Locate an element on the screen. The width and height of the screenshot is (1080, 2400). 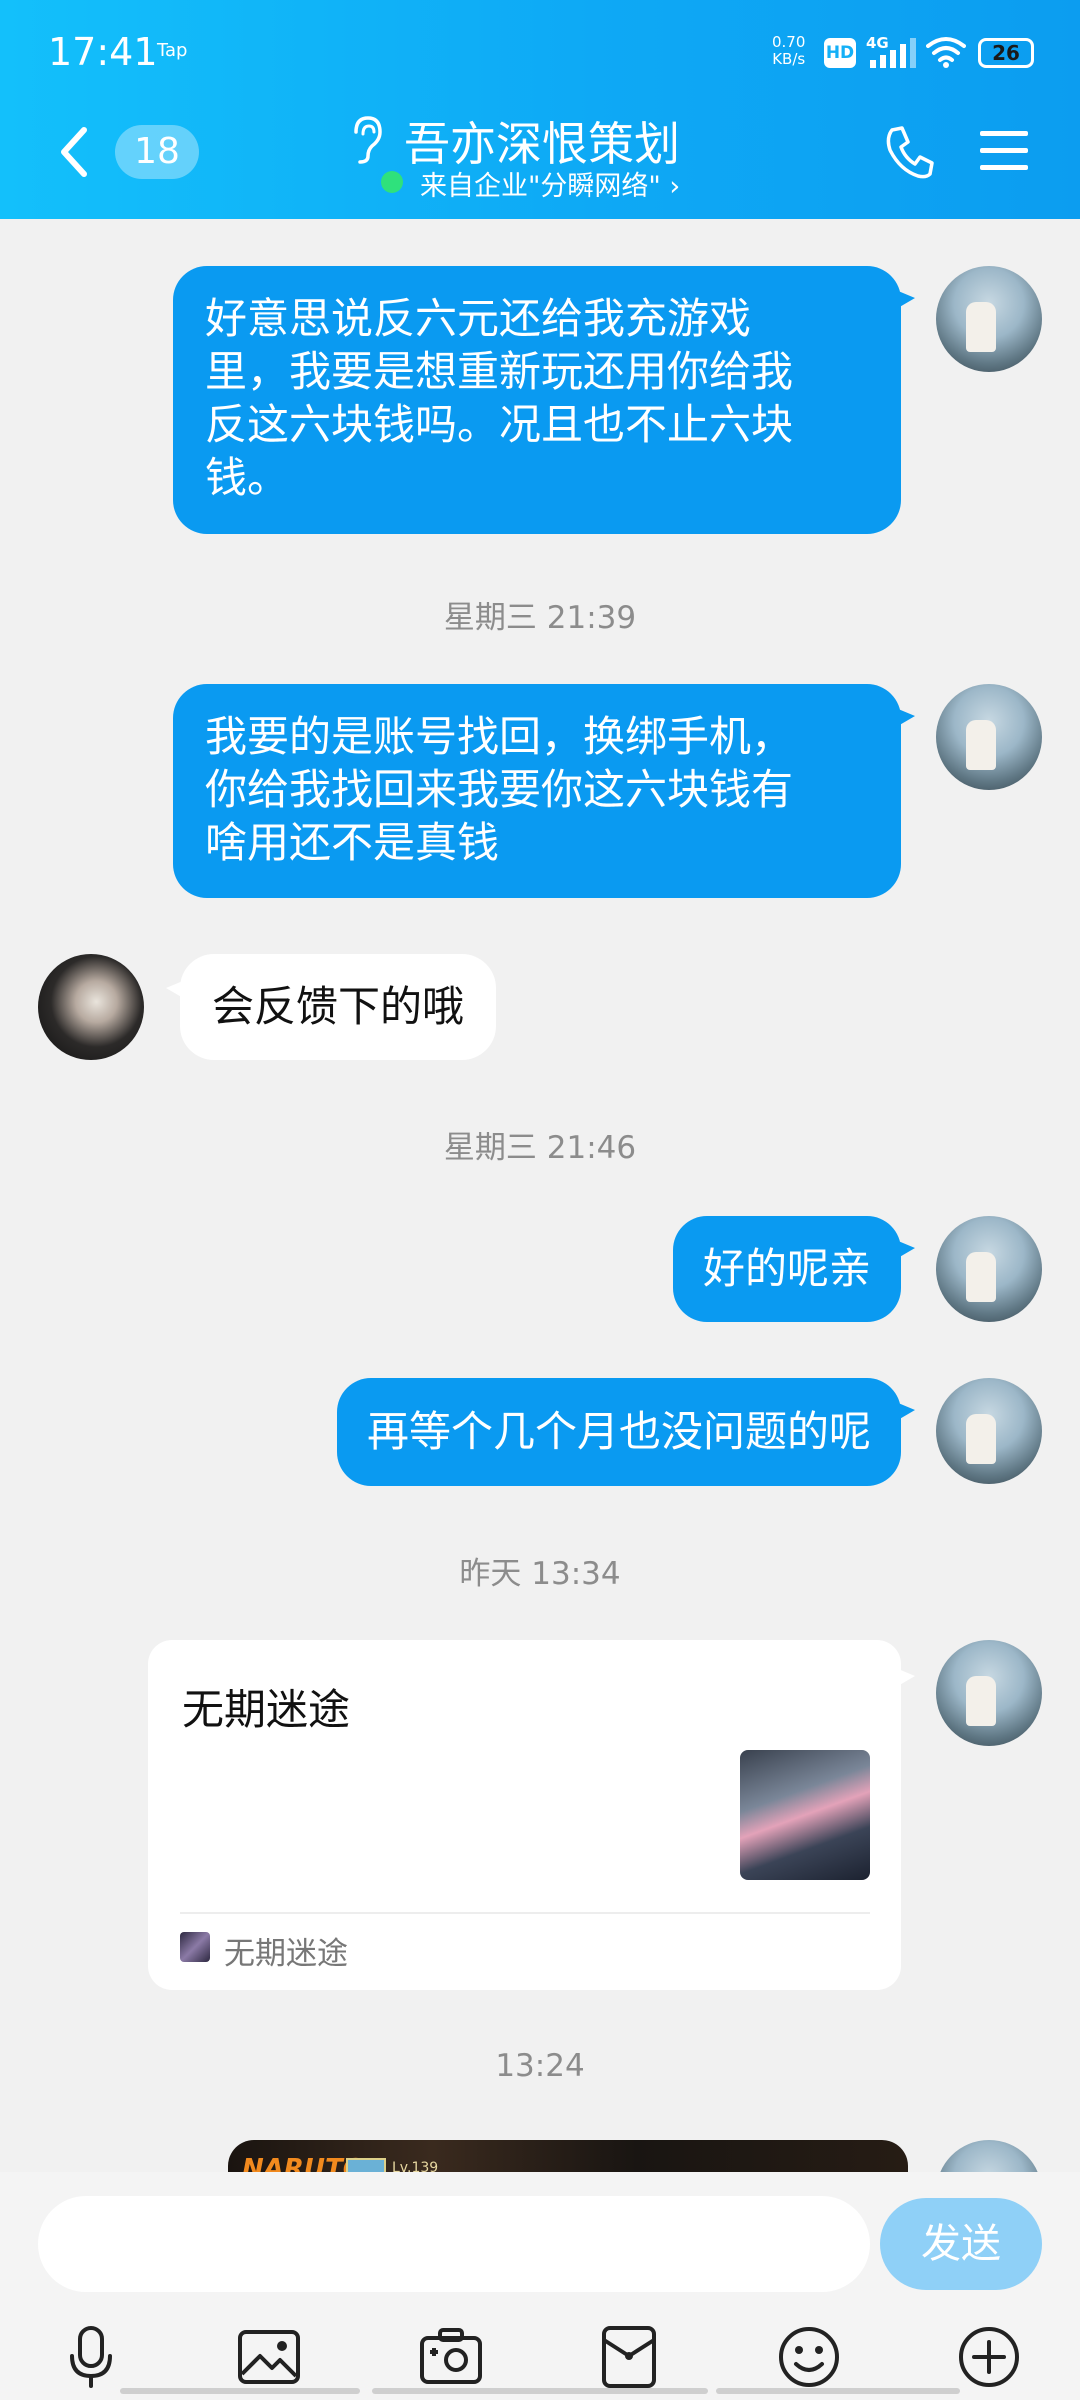
emoji-icon is located at coordinates (809, 2357).